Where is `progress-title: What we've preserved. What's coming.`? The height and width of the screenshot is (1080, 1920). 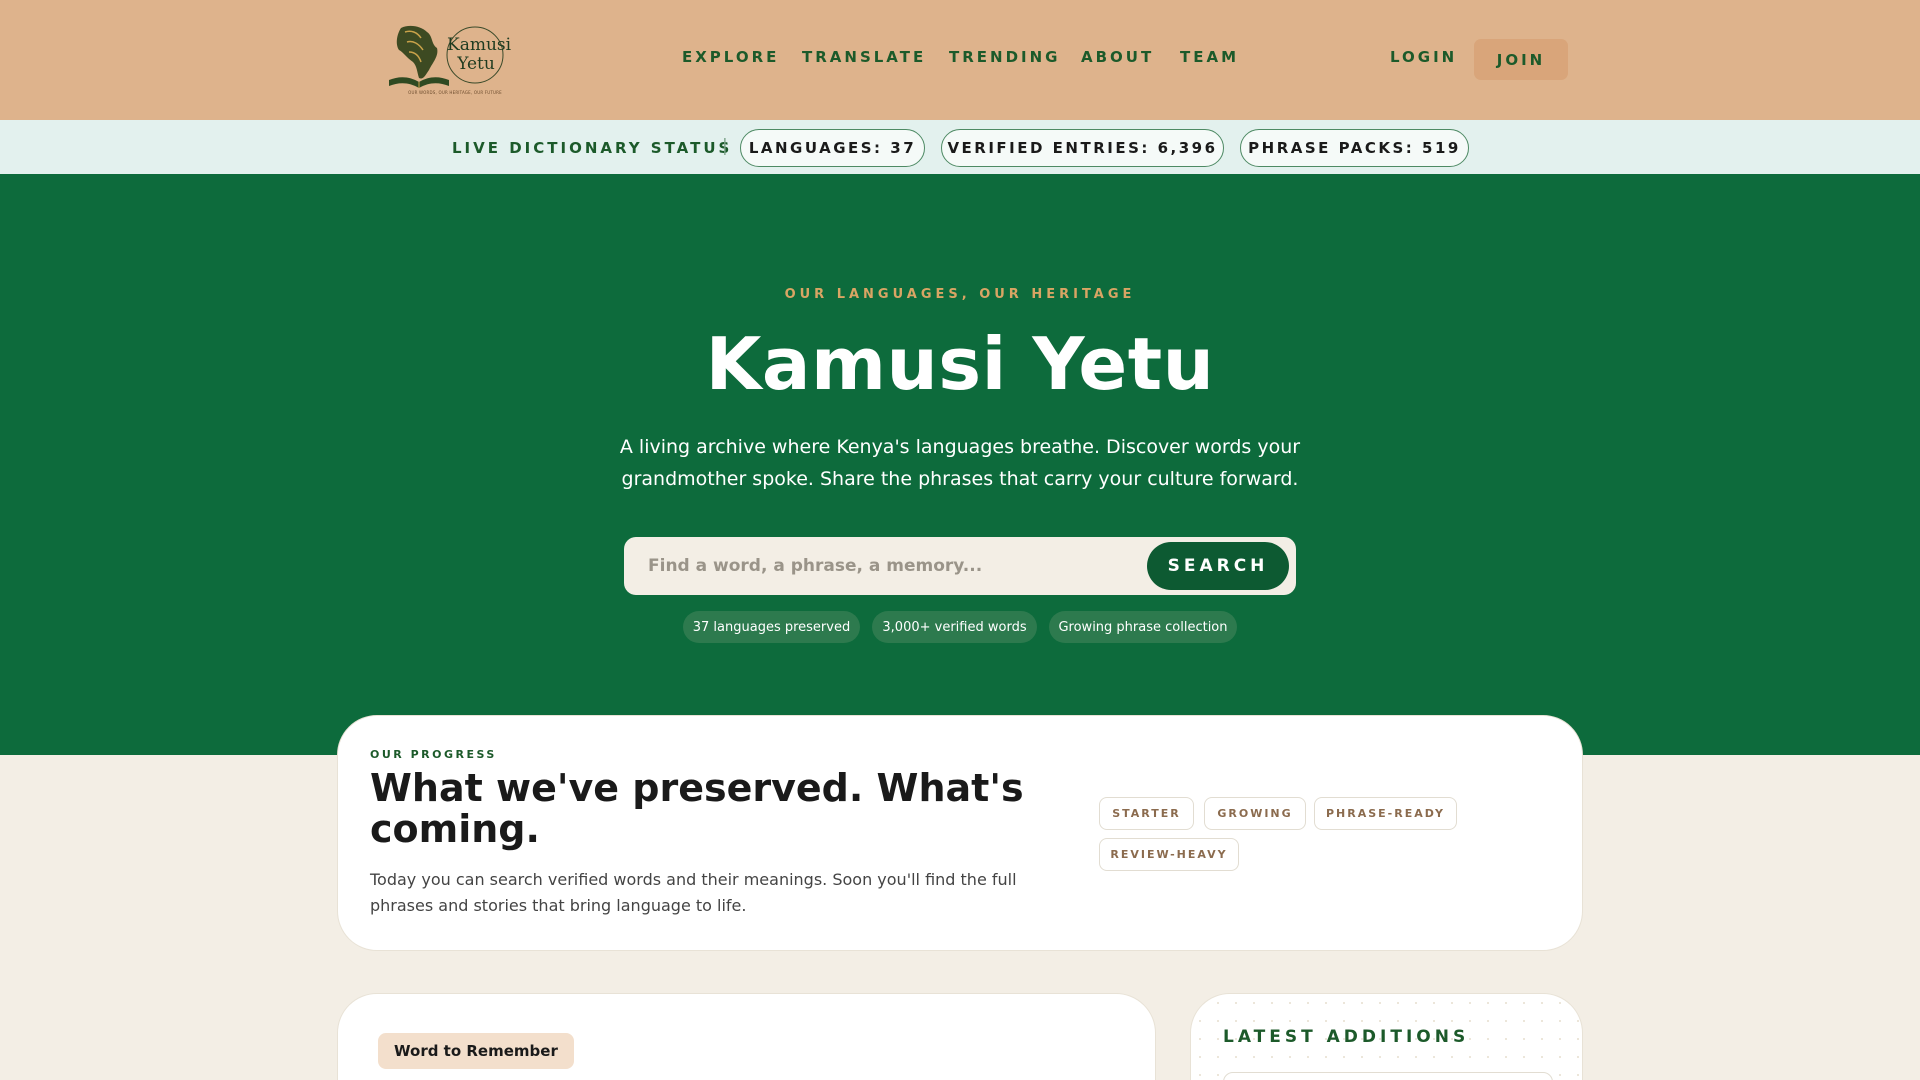
progress-title: What we've preserved. What's coming. is located at coordinates (697, 808).